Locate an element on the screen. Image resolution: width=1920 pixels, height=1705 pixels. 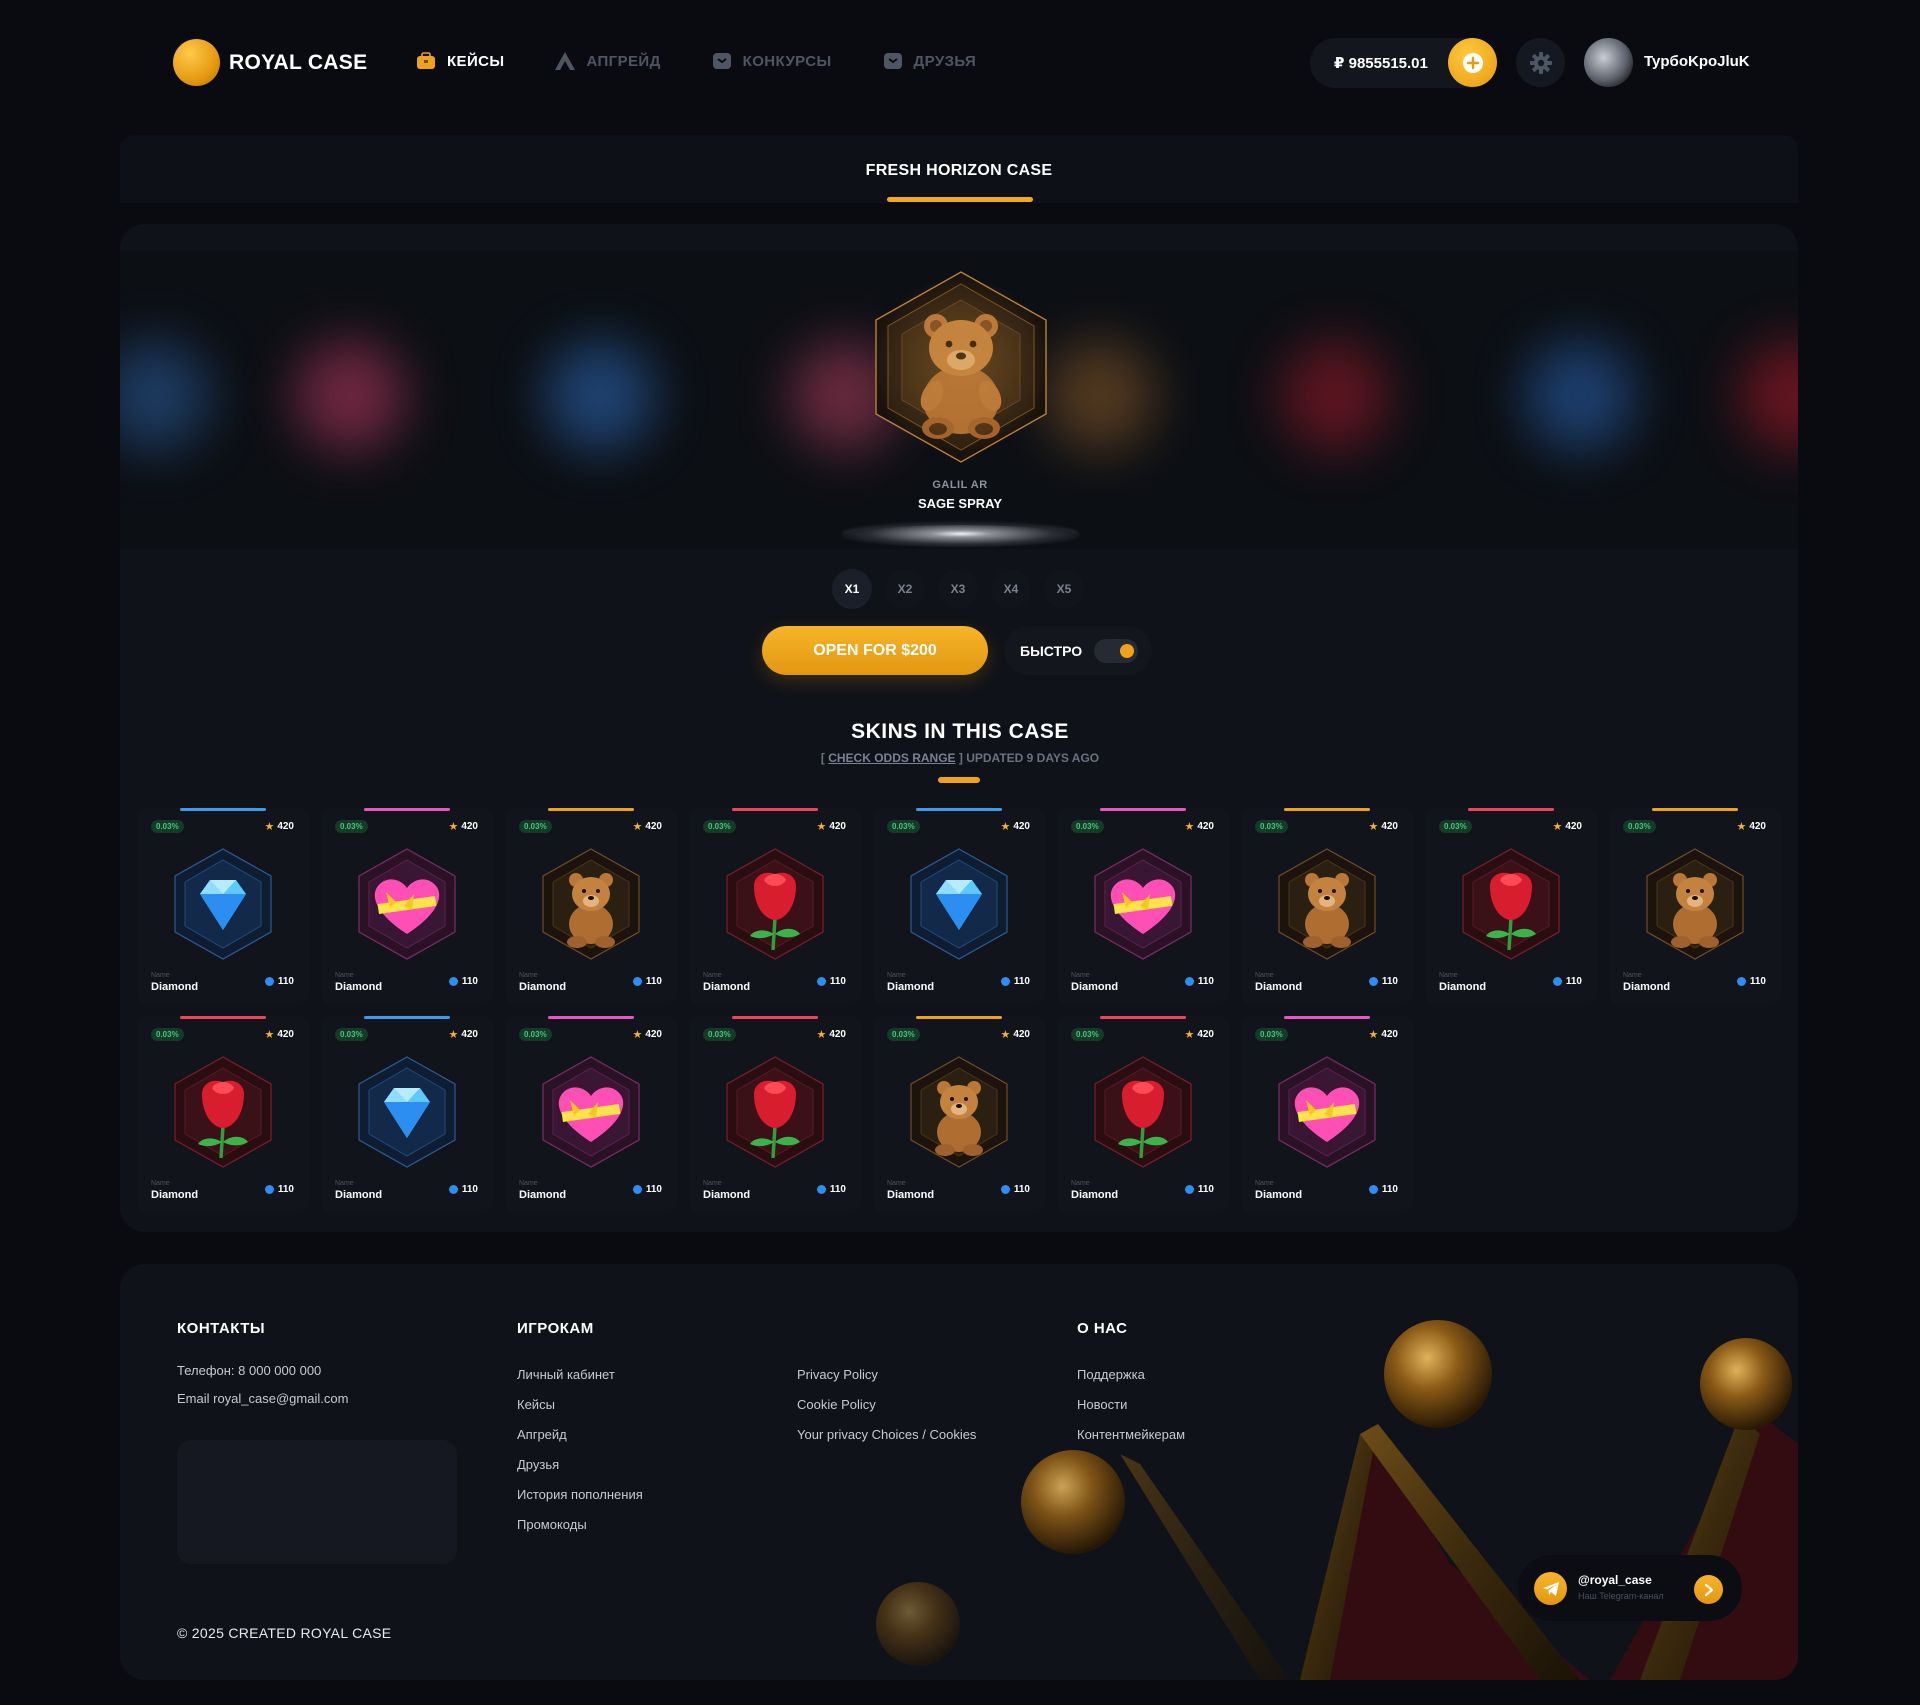
footer-link-cookie: Cookie Policy is located at coordinates (836, 1404).